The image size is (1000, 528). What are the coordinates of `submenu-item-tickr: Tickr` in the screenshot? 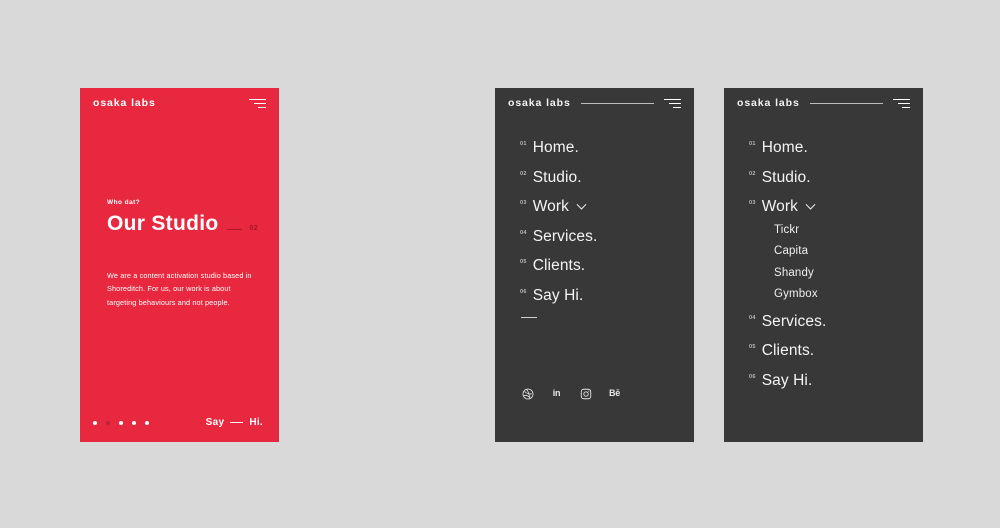 It's located at (841, 230).